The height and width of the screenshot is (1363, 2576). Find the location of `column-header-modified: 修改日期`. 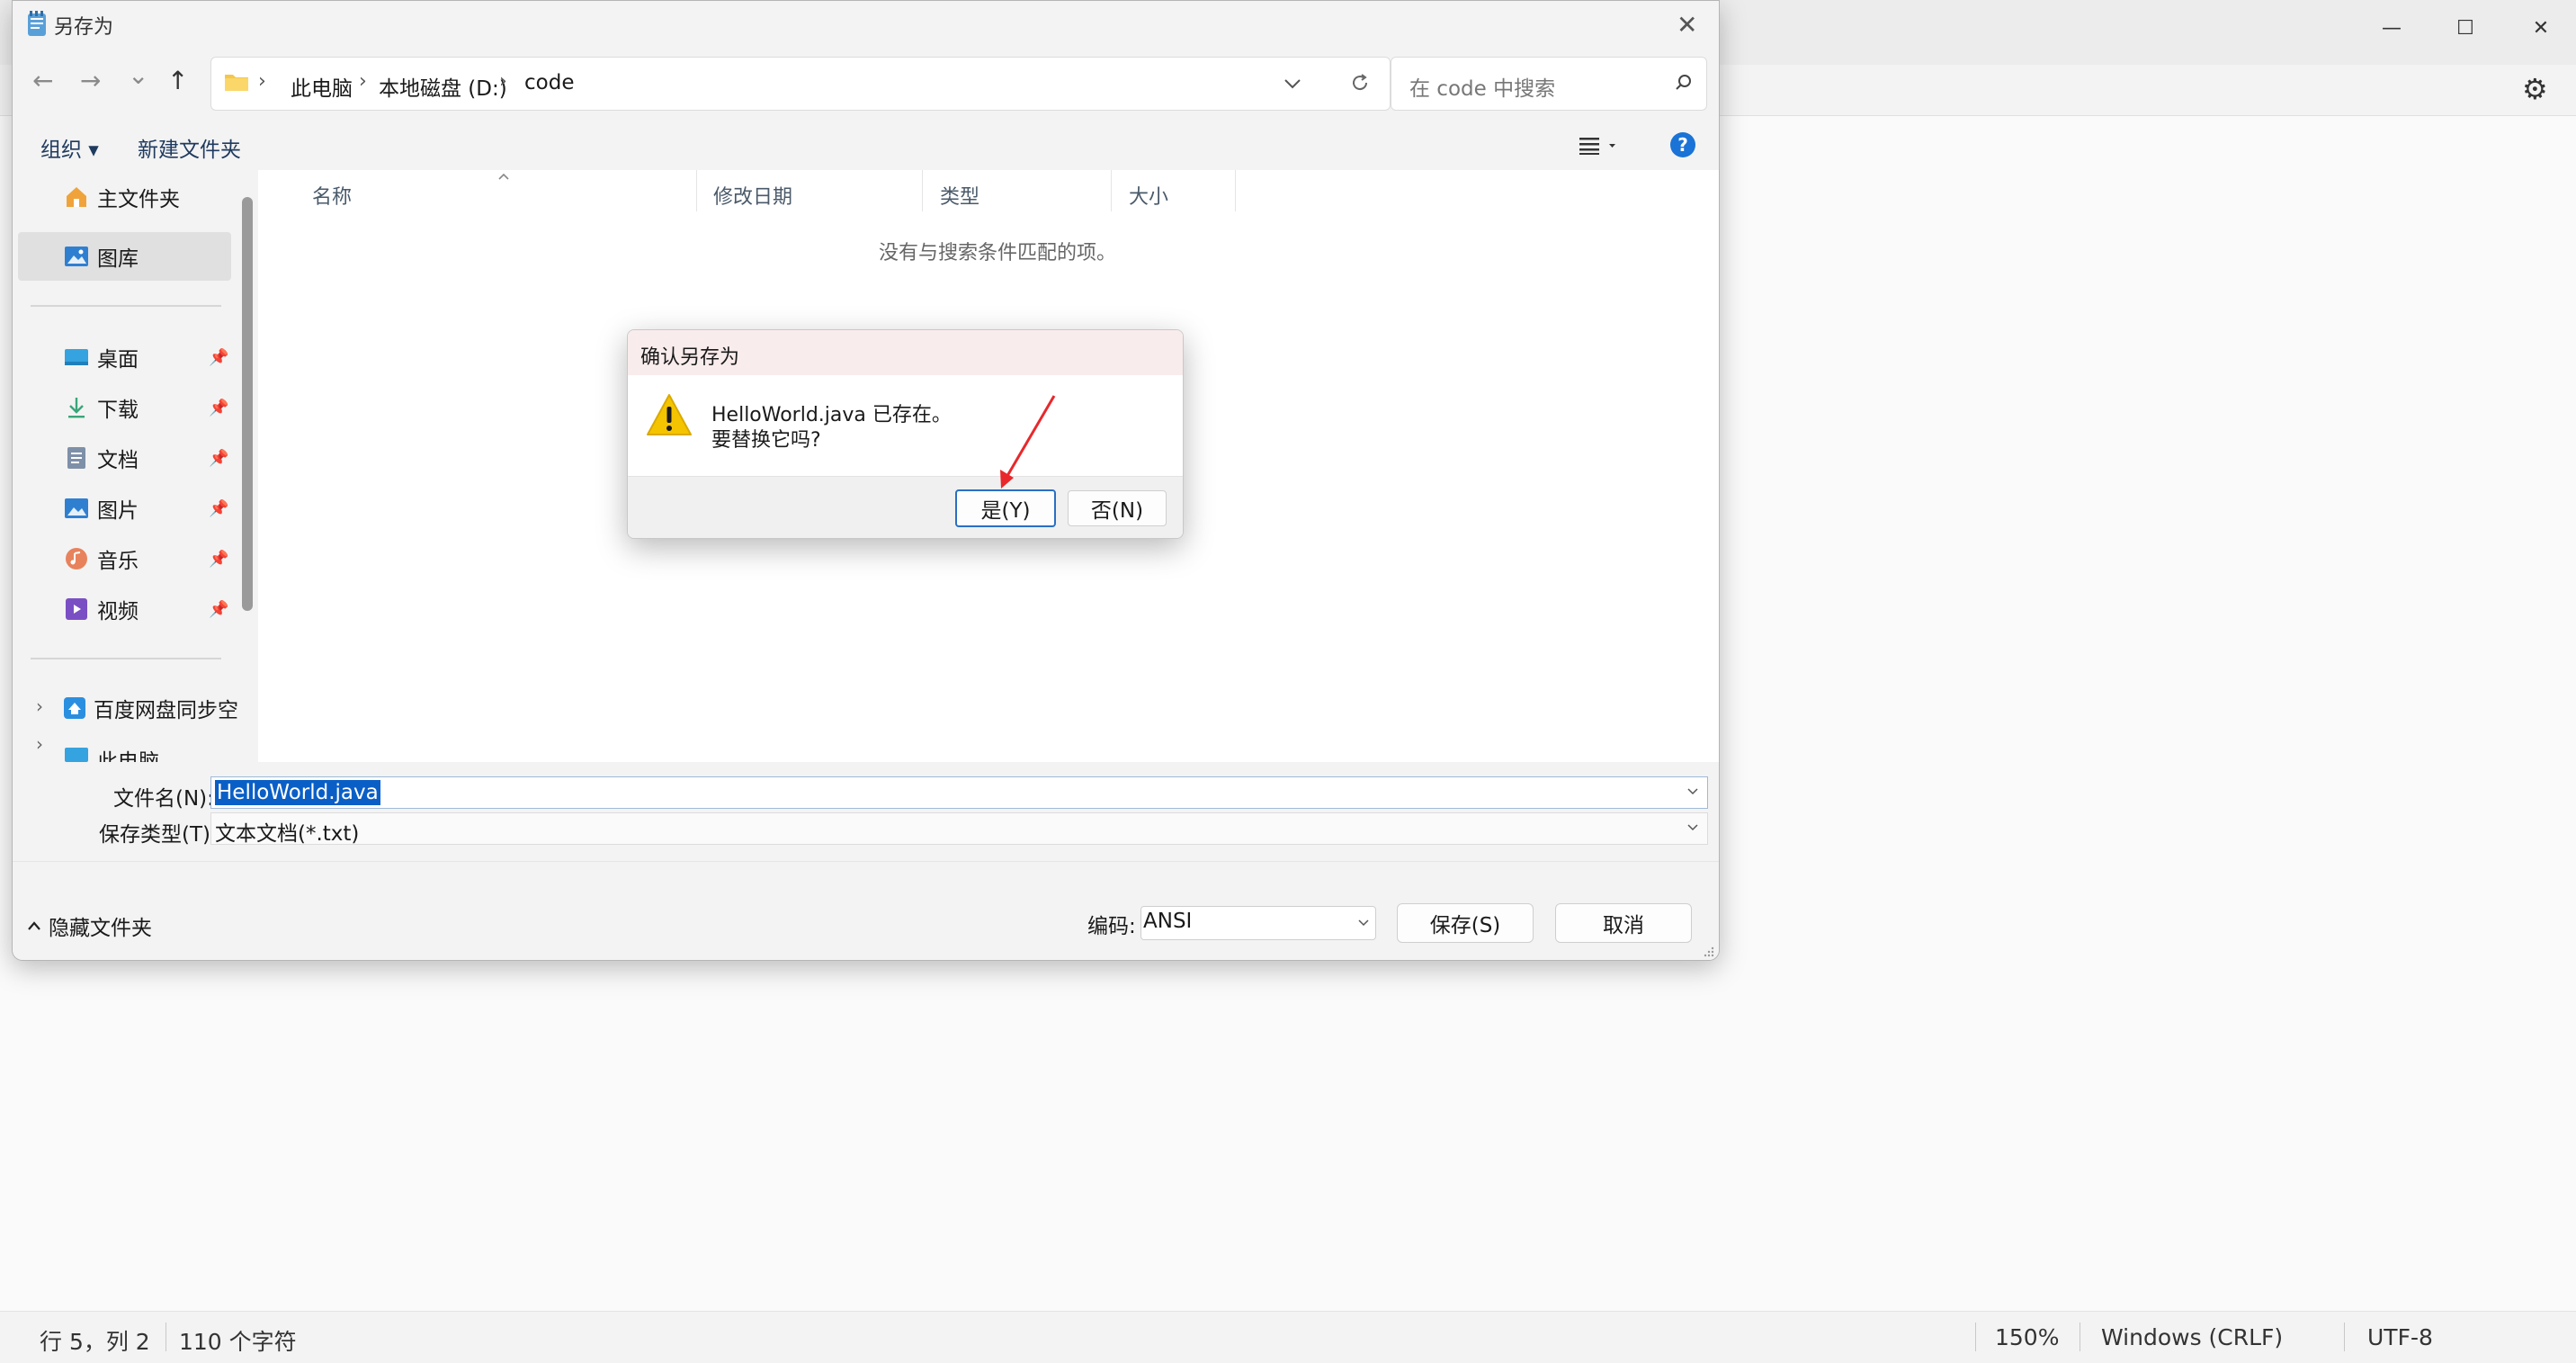

column-header-modified: 修改日期 is located at coordinates (752, 195).